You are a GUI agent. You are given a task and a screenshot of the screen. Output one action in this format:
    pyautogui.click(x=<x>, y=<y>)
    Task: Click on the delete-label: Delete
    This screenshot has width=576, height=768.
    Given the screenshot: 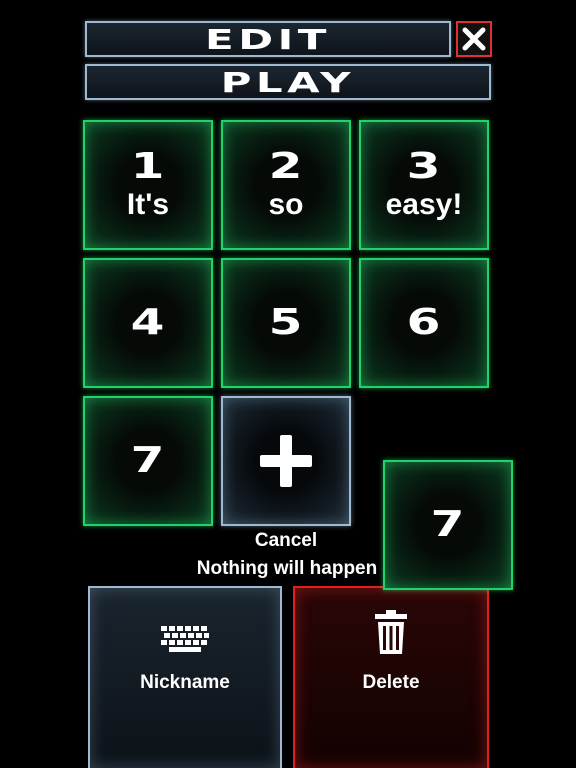 What is the action you would take?
    pyautogui.click(x=391, y=682)
    